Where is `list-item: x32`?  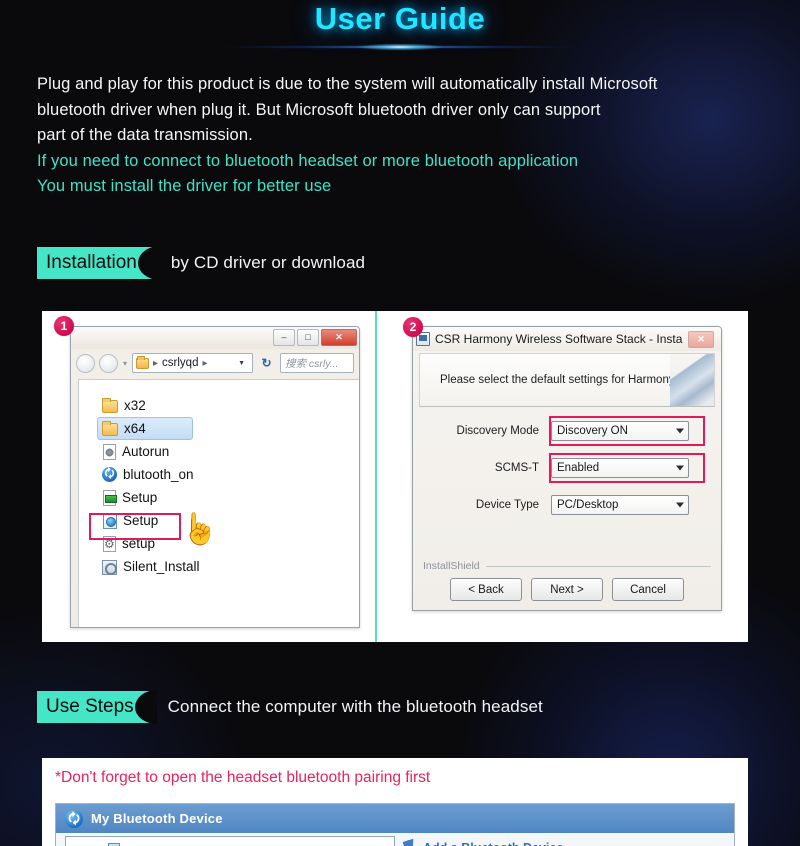
list-item: x32 is located at coordinates (145, 405).